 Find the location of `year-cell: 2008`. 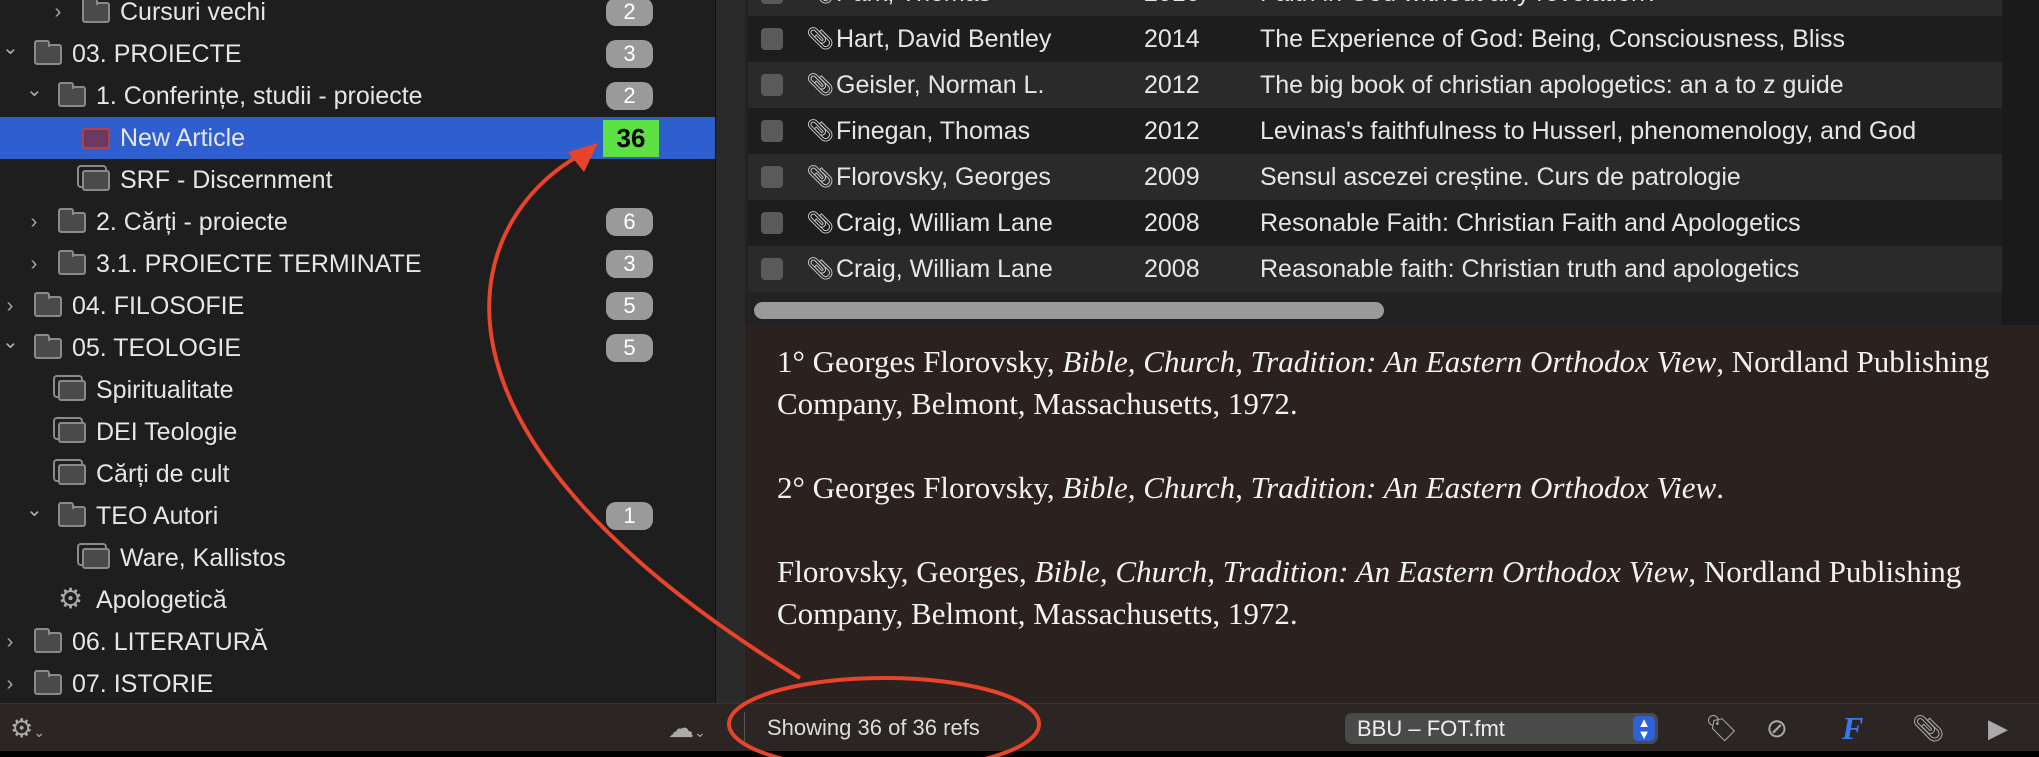

year-cell: 2008 is located at coordinates (1172, 223).